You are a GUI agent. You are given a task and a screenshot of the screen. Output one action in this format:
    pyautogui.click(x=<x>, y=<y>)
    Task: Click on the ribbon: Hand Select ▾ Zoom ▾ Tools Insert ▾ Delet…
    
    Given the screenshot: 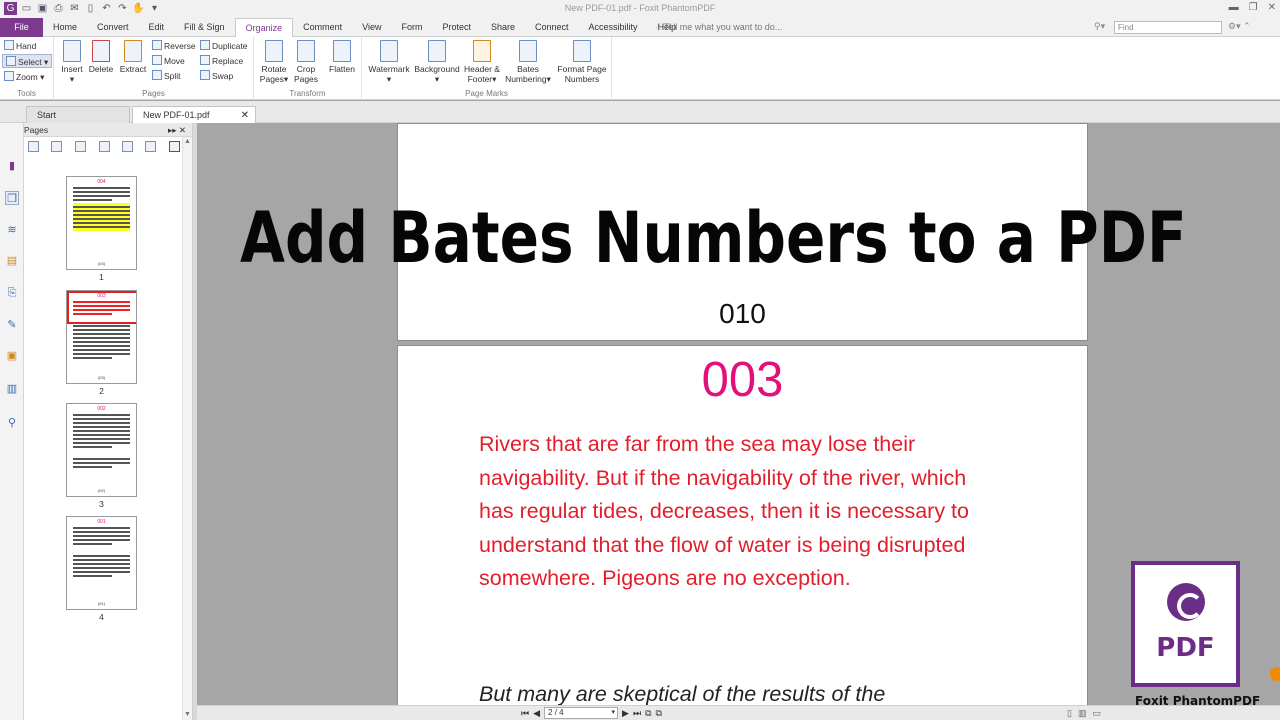 What is the action you would take?
    pyautogui.click(x=640, y=68)
    